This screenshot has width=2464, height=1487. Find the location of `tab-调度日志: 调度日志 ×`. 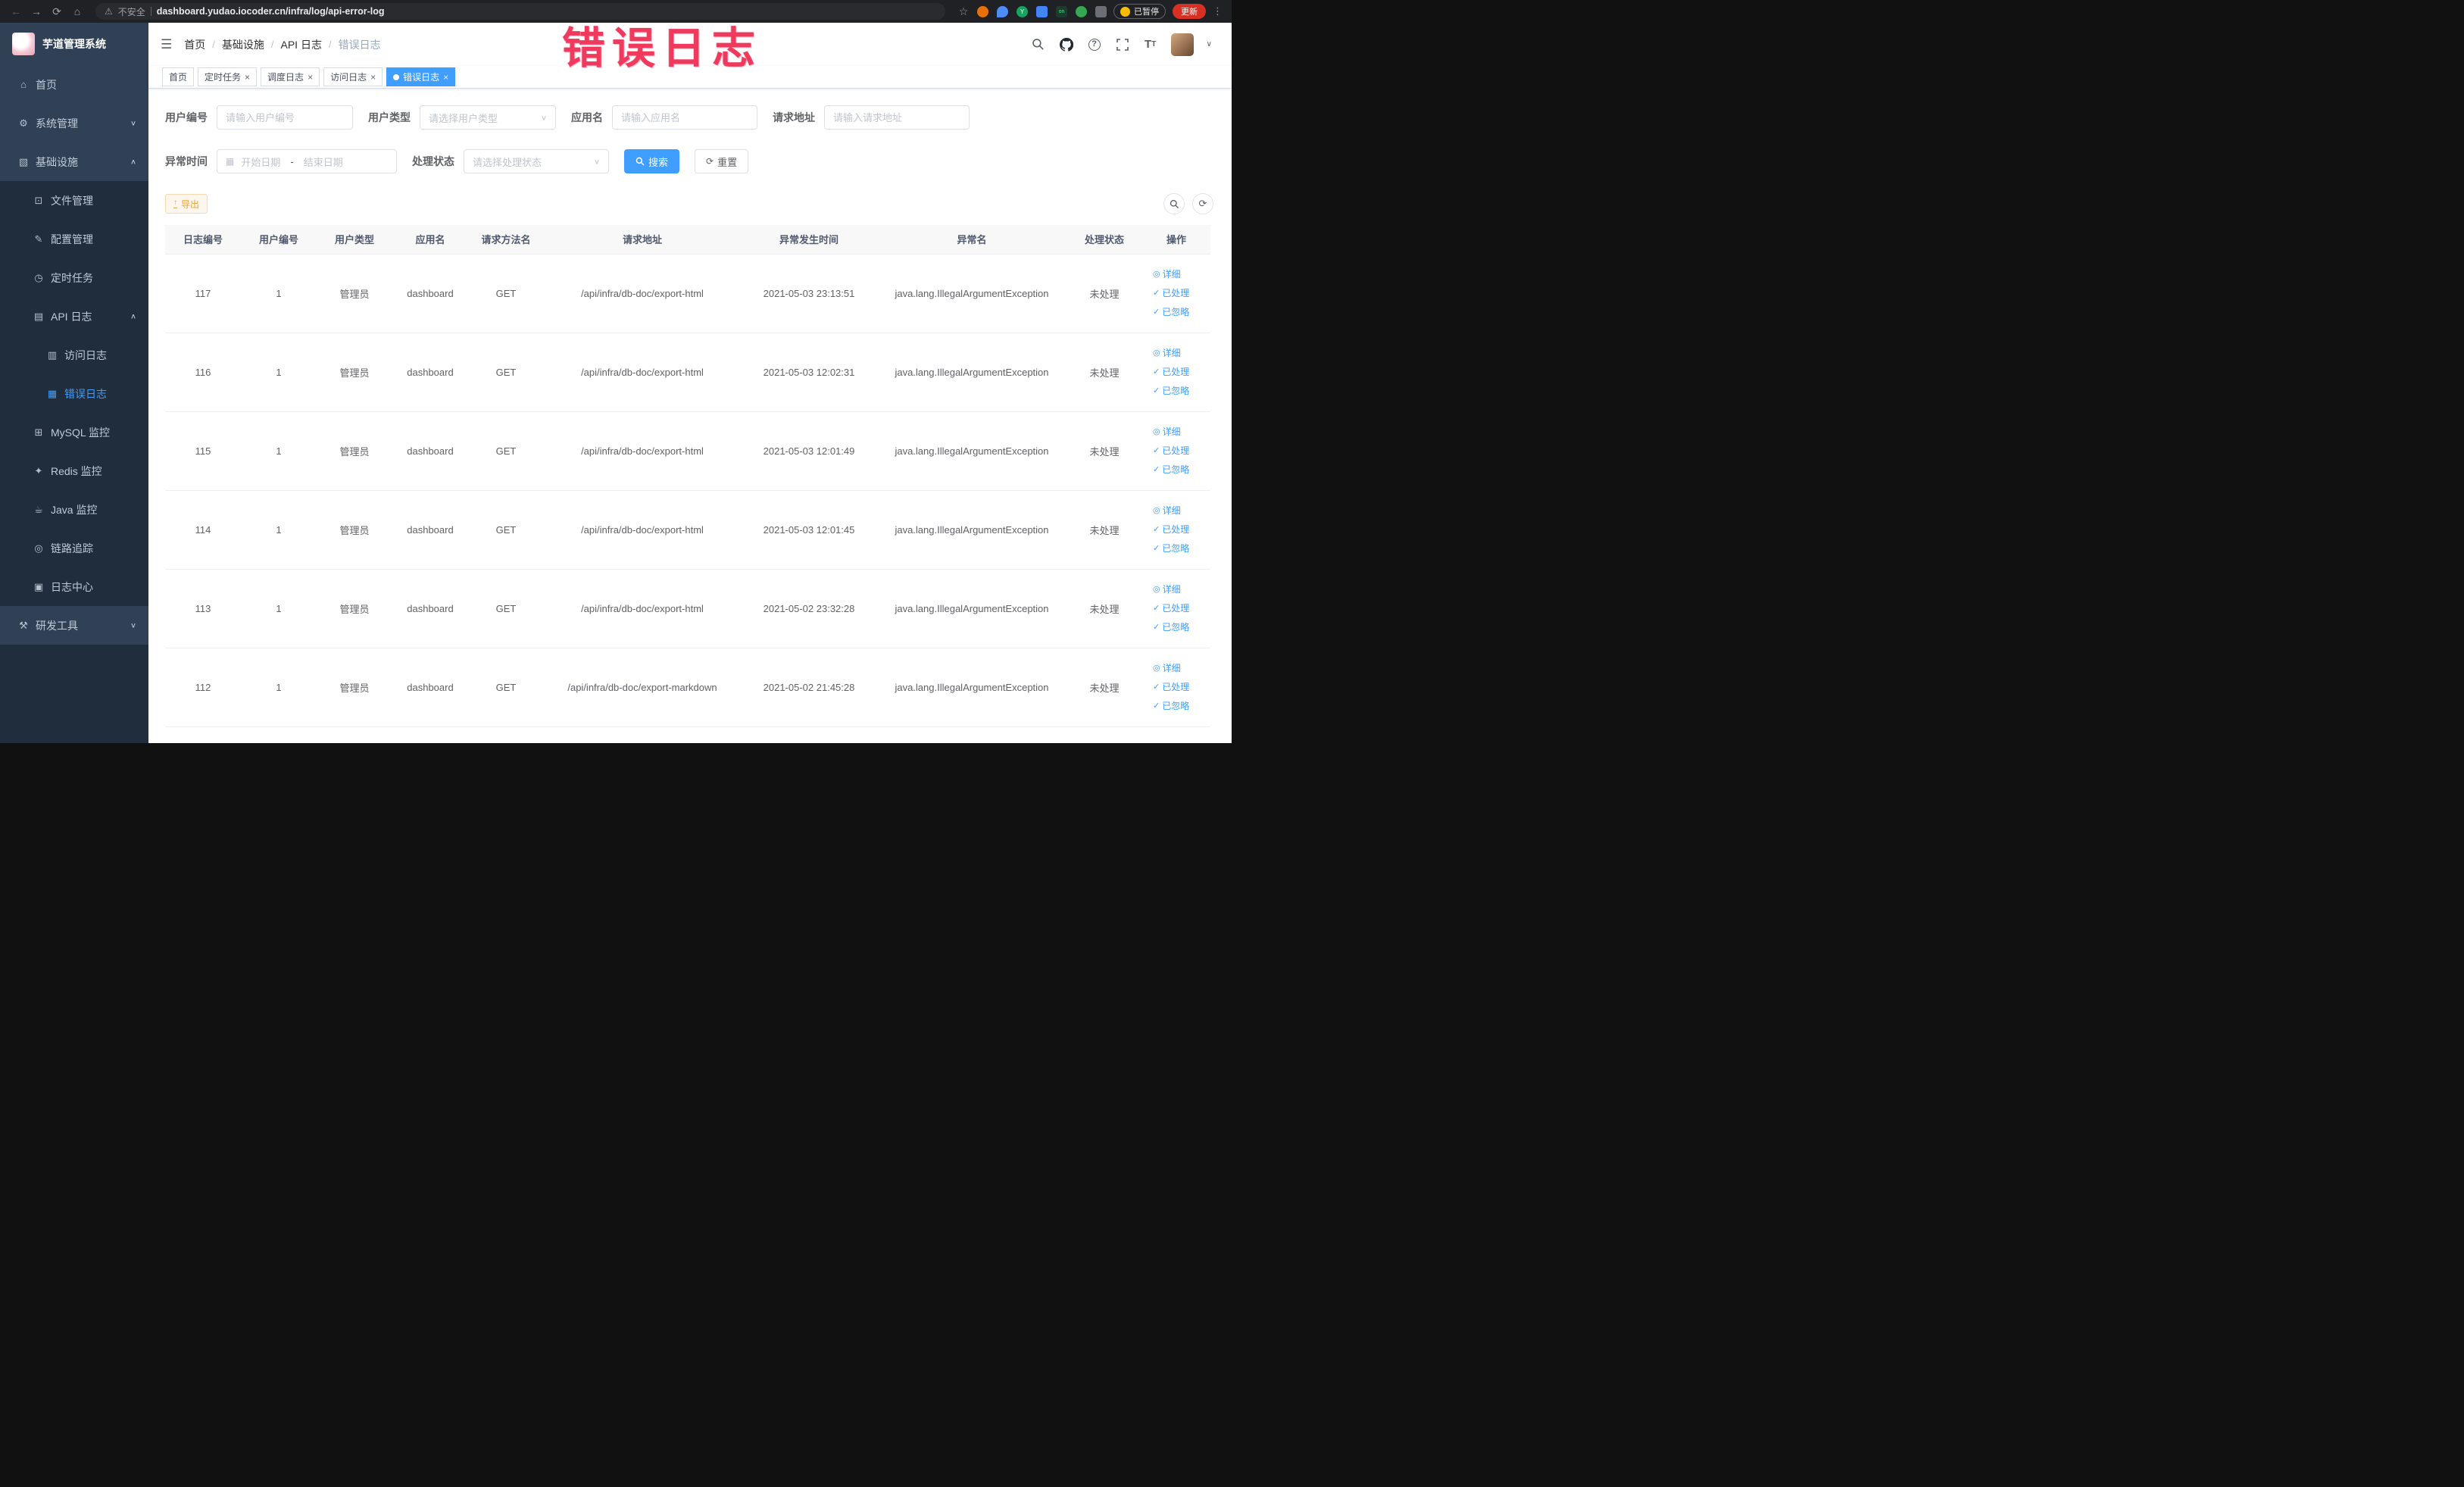

tab-调度日志: 调度日志 × is located at coordinates (290, 76).